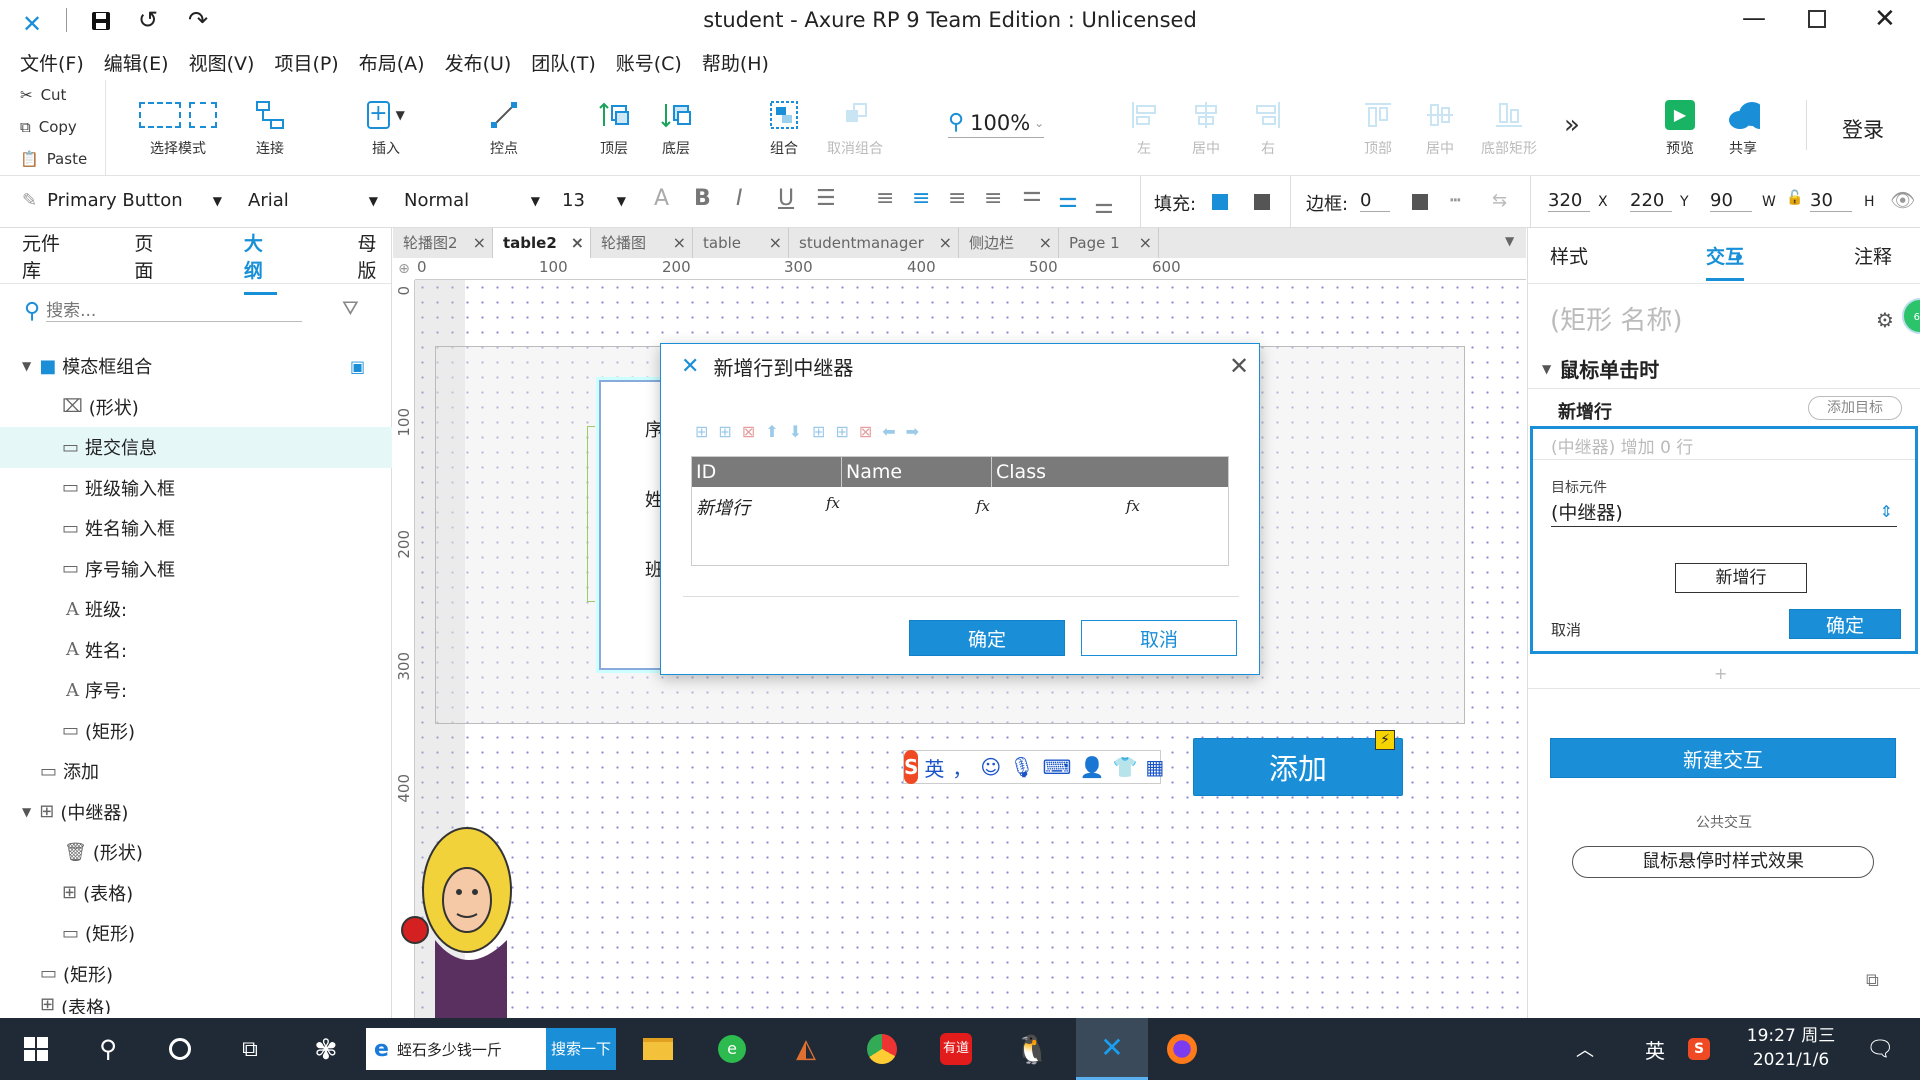 The width and height of the screenshot is (1920, 1080). I want to click on tree-item: A 序号:, so click(196, 690).